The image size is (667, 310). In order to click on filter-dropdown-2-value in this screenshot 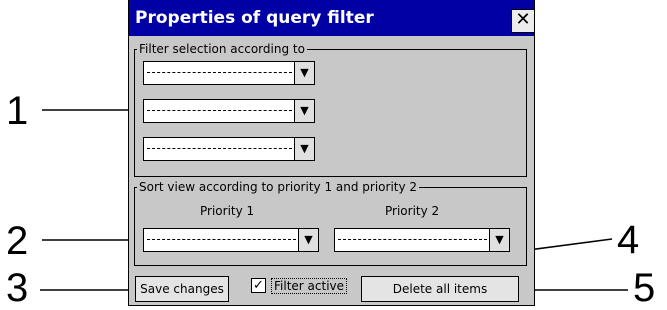, I will do `click(219, 110)`.